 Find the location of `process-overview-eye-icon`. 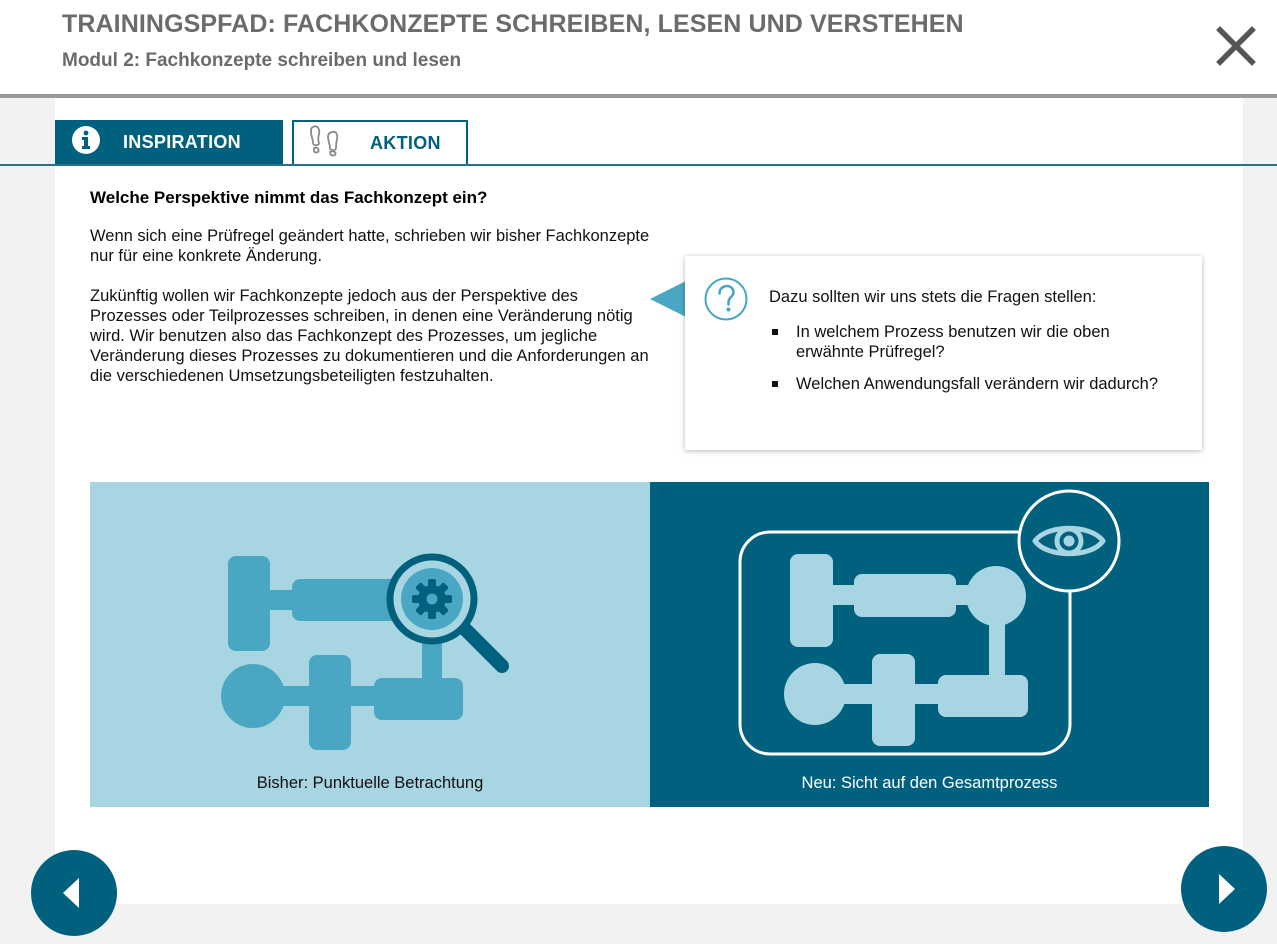

process-overview-eye-icon is located at coordinates (929, 622).